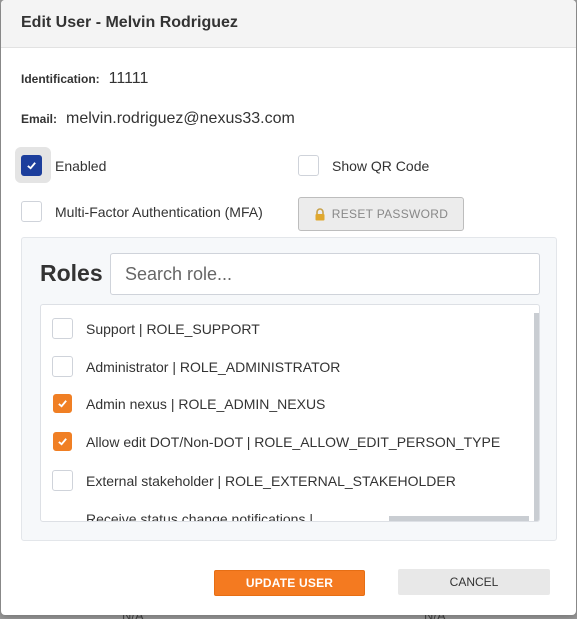  What do you see at coordinates (381, 165) in the screenshot?
I see `show-qr-label: Show QR Code` at bounding box center [381, 165].